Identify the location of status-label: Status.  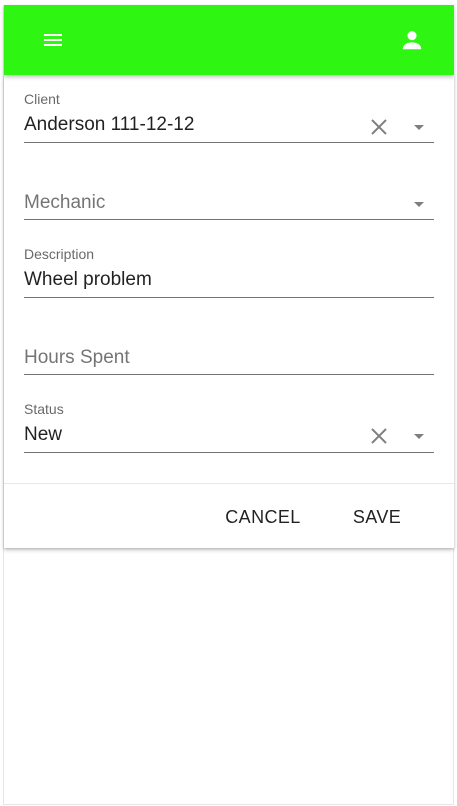
(44, 409).